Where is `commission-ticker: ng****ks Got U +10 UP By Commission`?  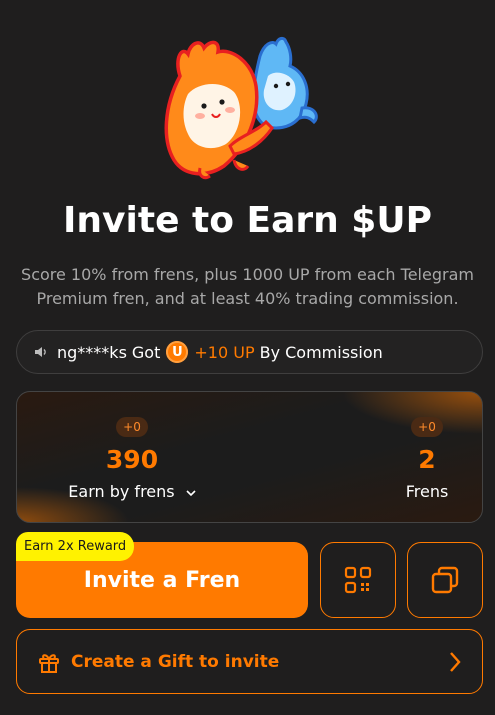 commission-ticker: ng****ks Got U +10 UP By Commission is located at coordinates (249, 352).